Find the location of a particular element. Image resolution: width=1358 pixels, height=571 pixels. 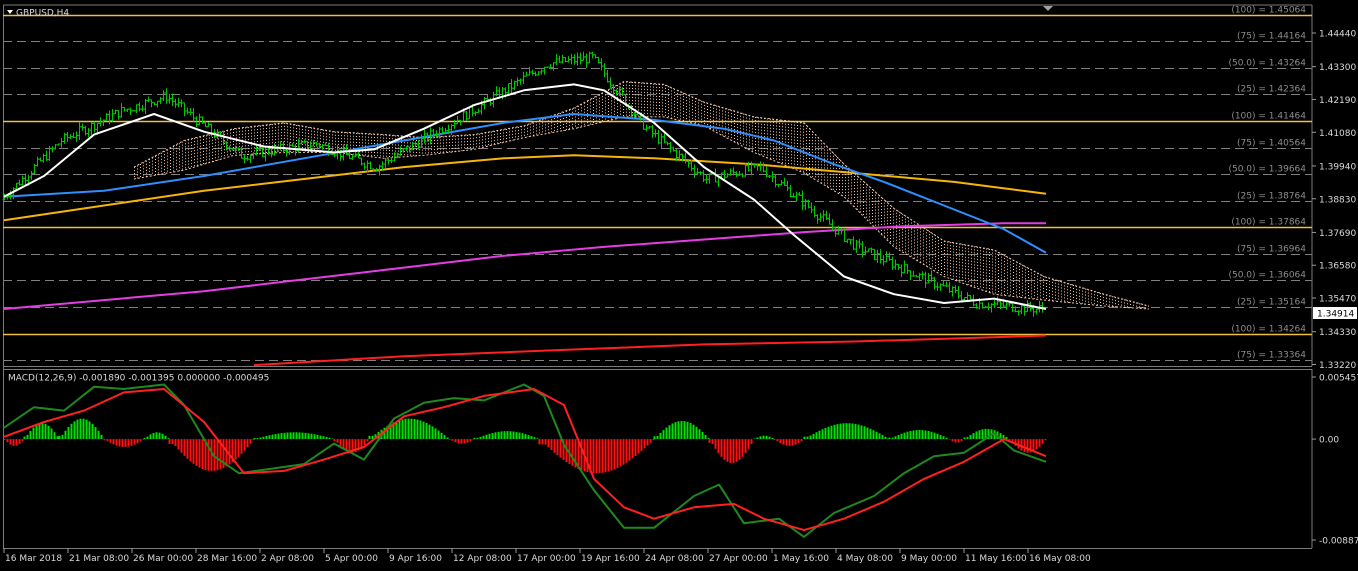

time-tick-label: 27 Apr 00:00 is located at coordinates (738, 559).